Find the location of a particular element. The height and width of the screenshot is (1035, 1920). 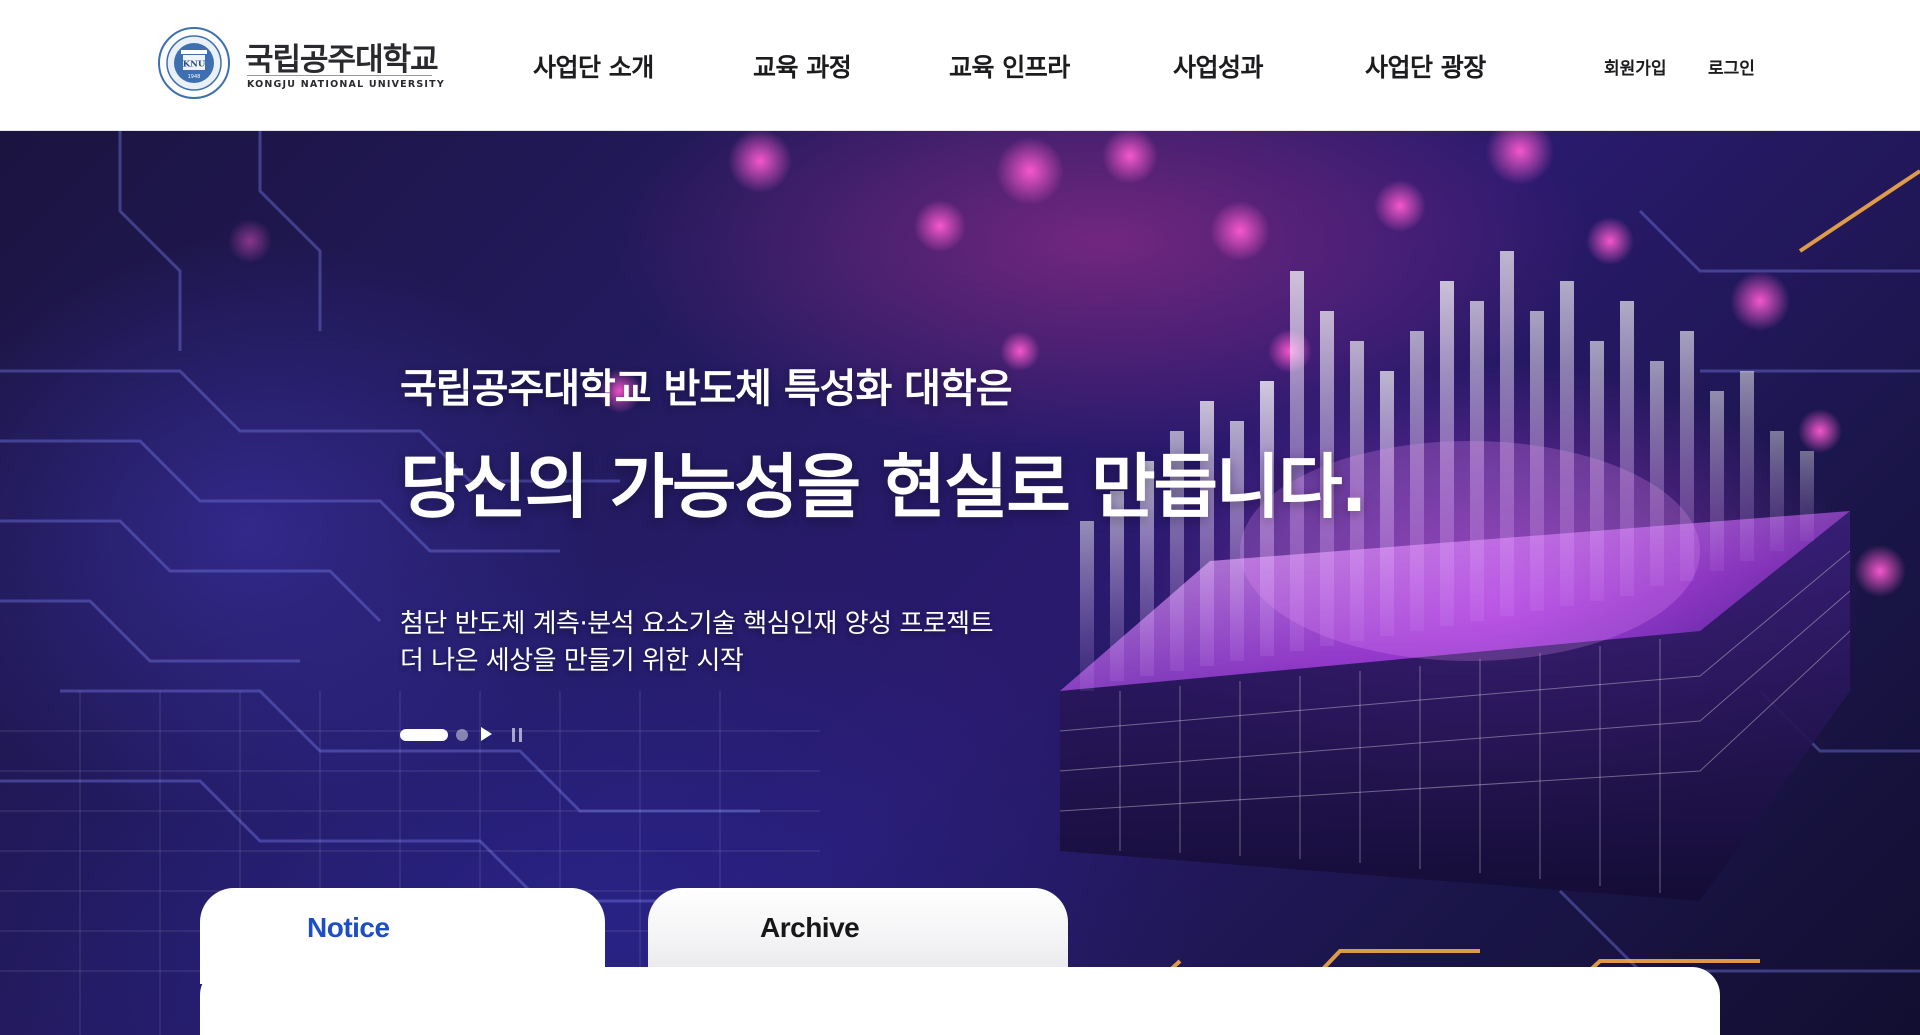

emblem-text: KNU is located at coordinates (194, 65).